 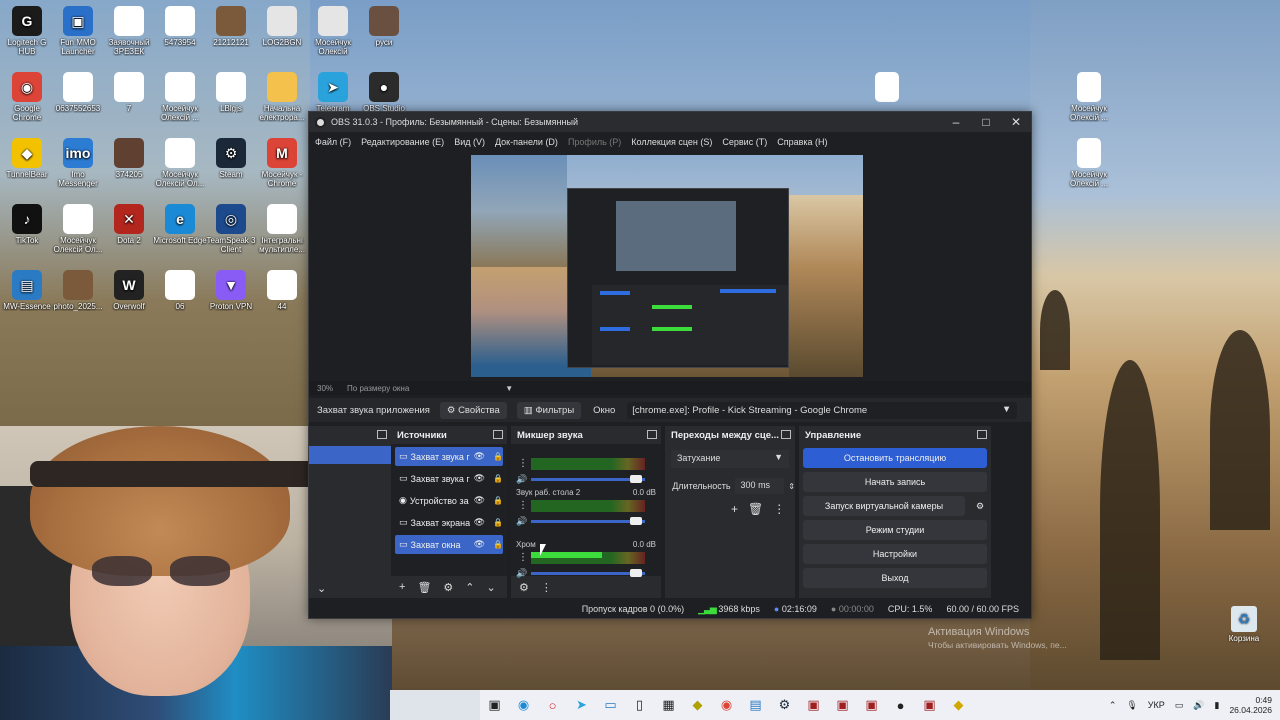 What do you see at coordinates (435, 705) in the screenshot?
I see `taskbar-search` at bounding box center [435, 705].